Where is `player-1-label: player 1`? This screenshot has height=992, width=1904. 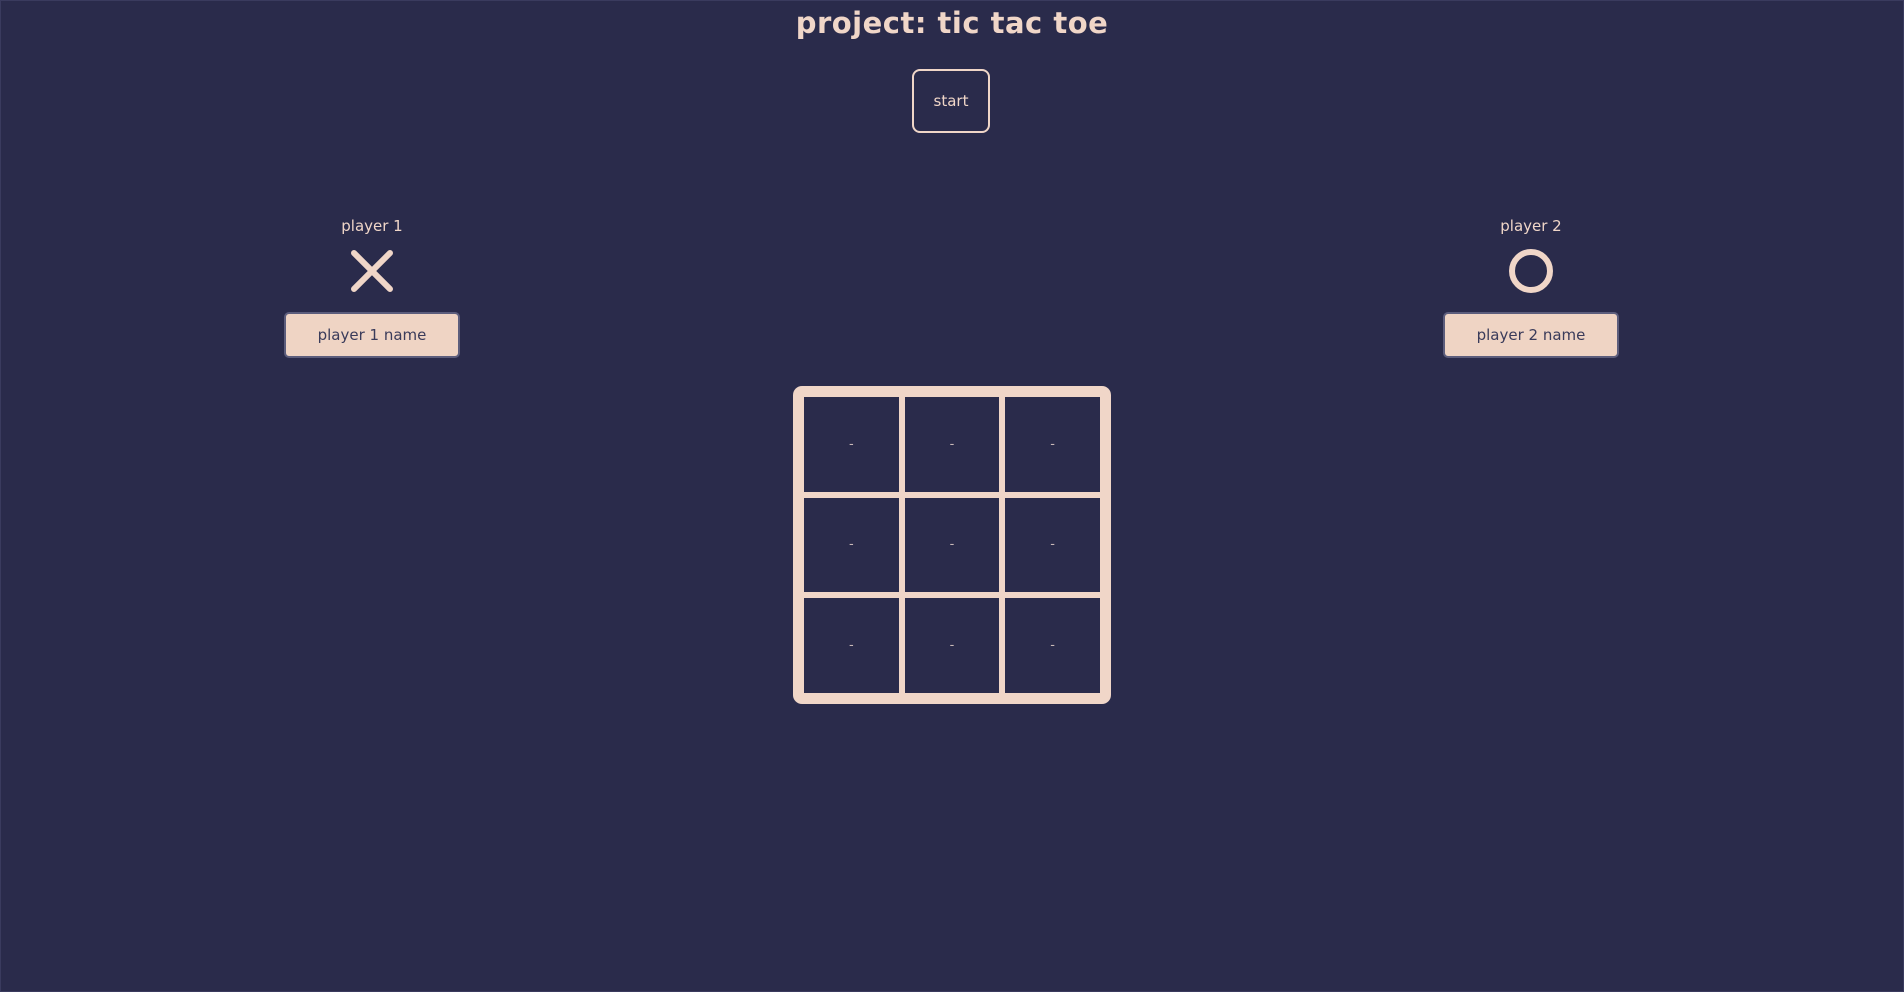 player-1-label: player 1 is located at coordinates (372, 226).